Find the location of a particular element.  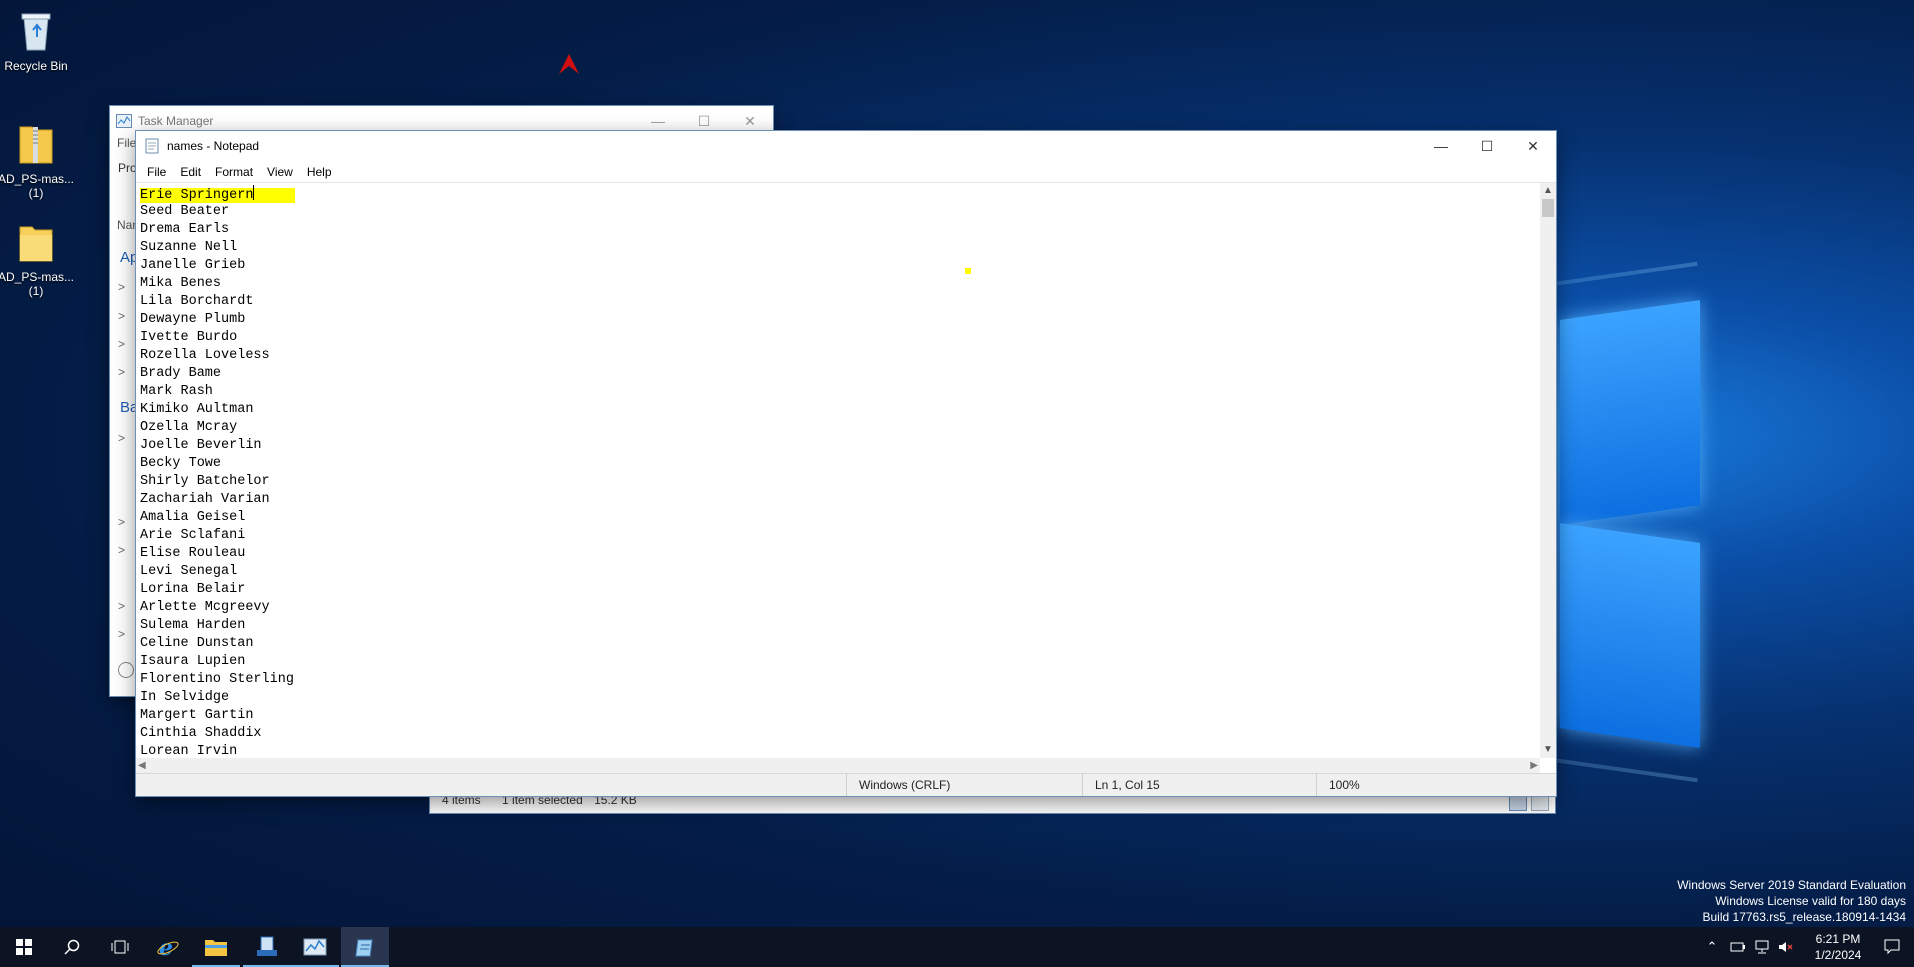

text-line: Celine Dunstan is located at coordinates (197, 643).